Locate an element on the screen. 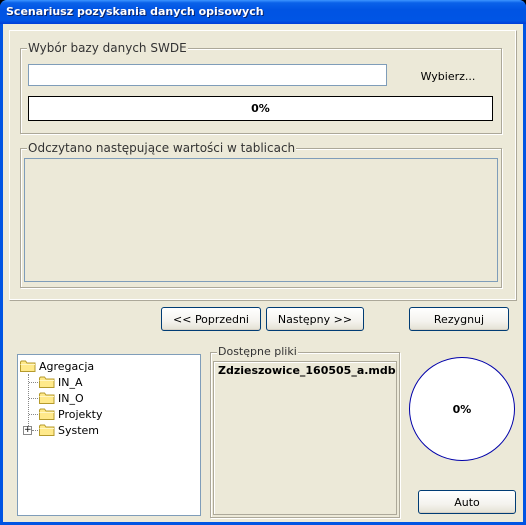  tree-item-label: Agregacja is located at coordinates (67, 366).